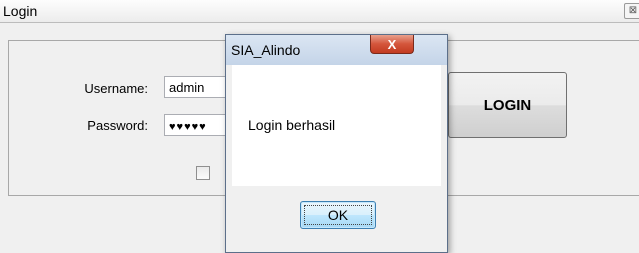  I want to click on dialog-titlebar: SIA_Alindo X, so click(336, 50).